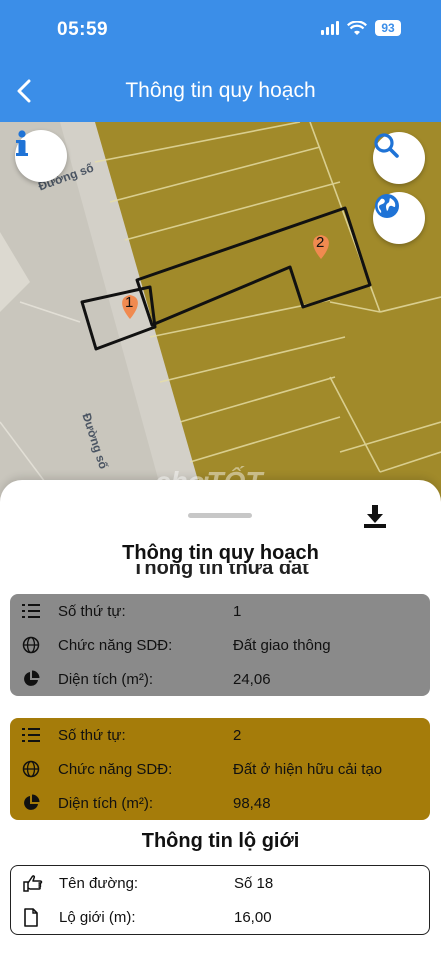  Describe the element at coordinates (97, 917) in the screenshot. I see `row-label: Lộ giới (m):` at that location.